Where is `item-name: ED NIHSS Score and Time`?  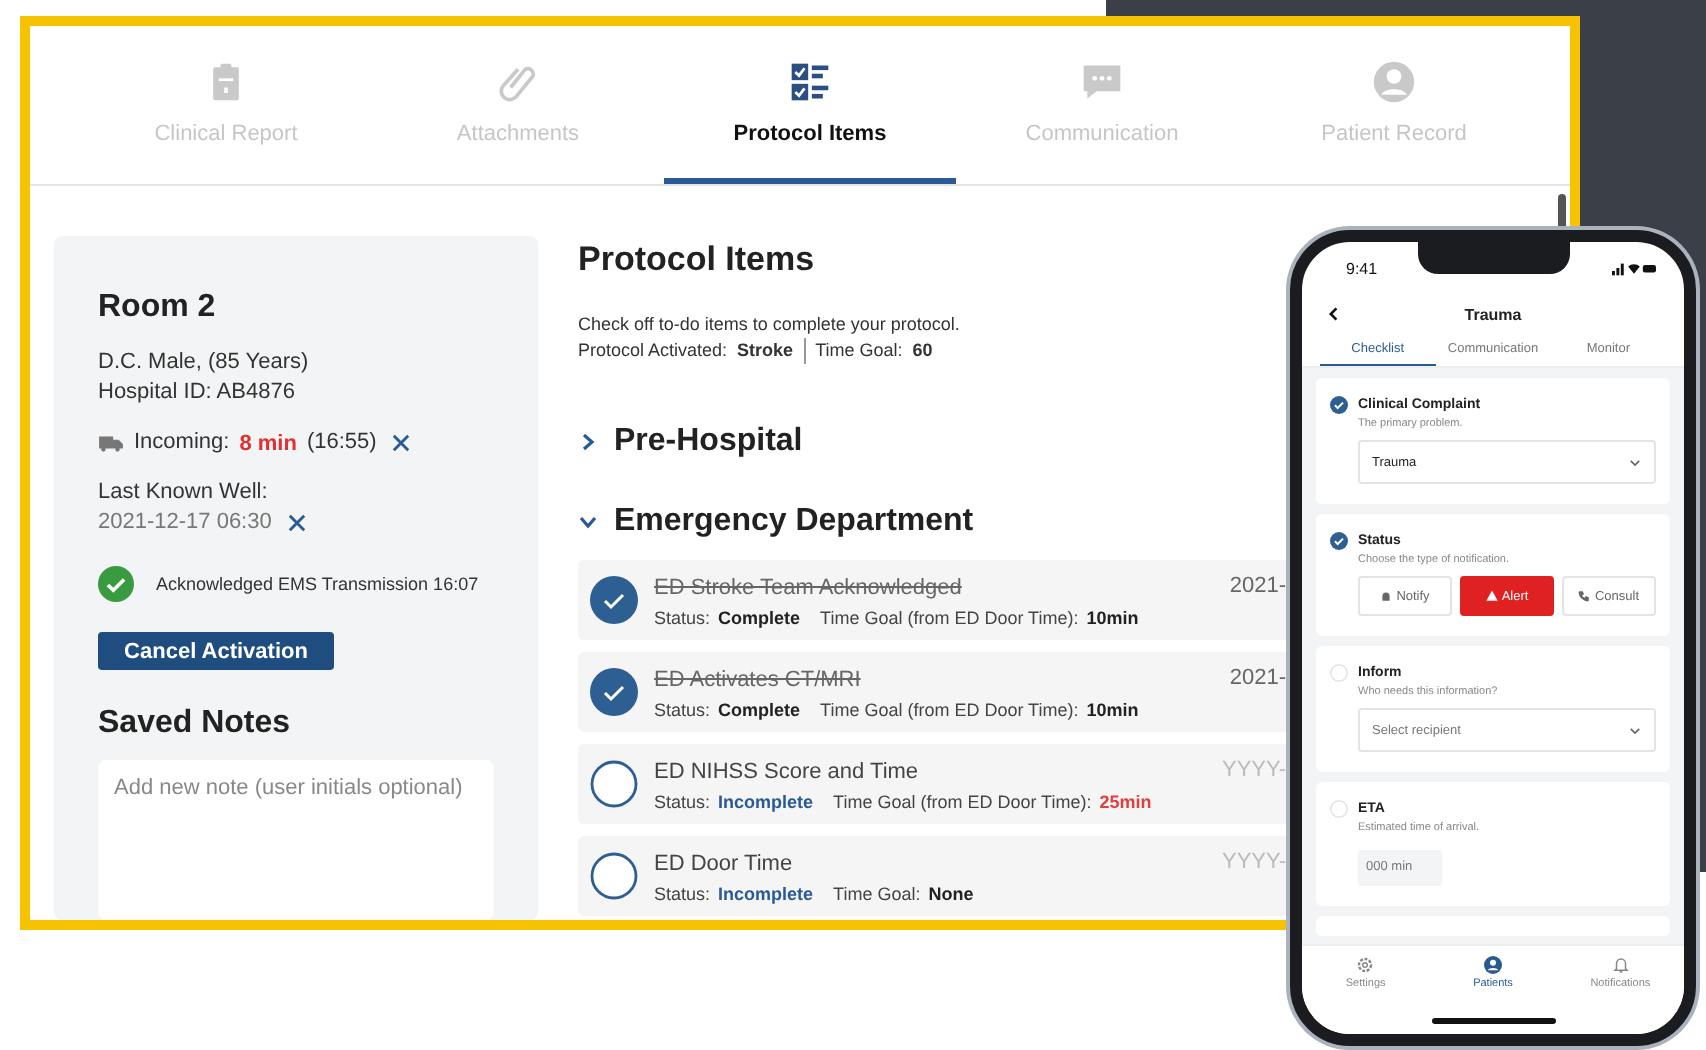 item-name: ED NIHSS Score and Time is located at coordinates (787, 772).